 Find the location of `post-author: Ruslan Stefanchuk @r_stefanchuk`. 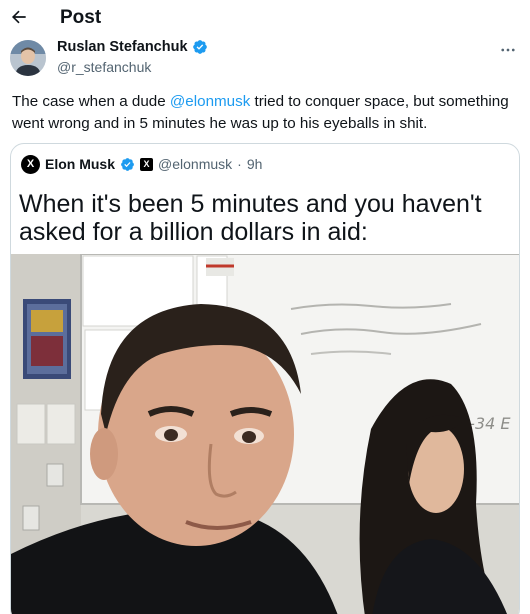

post-author: Ruslan Stefanchuk @r_stefanchuk is located at coordinates (265, 58).